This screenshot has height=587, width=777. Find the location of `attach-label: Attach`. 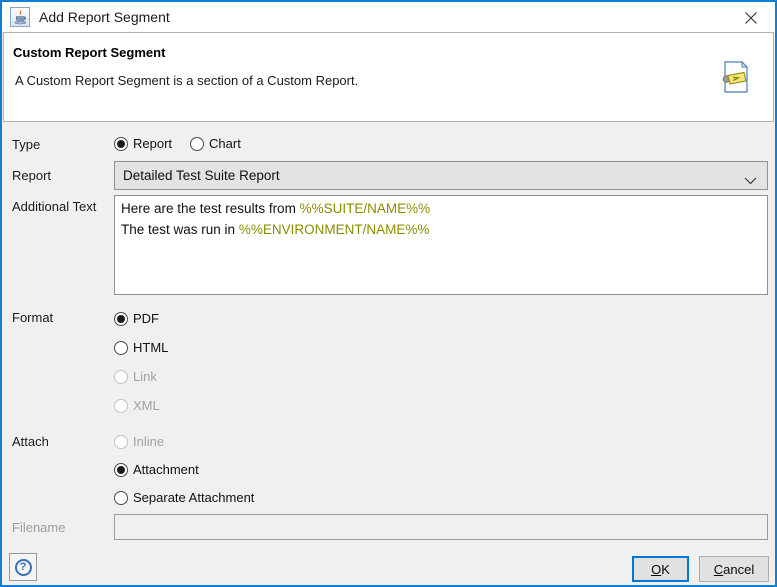

attach-label: Attach is located at coordinates (30, 441).